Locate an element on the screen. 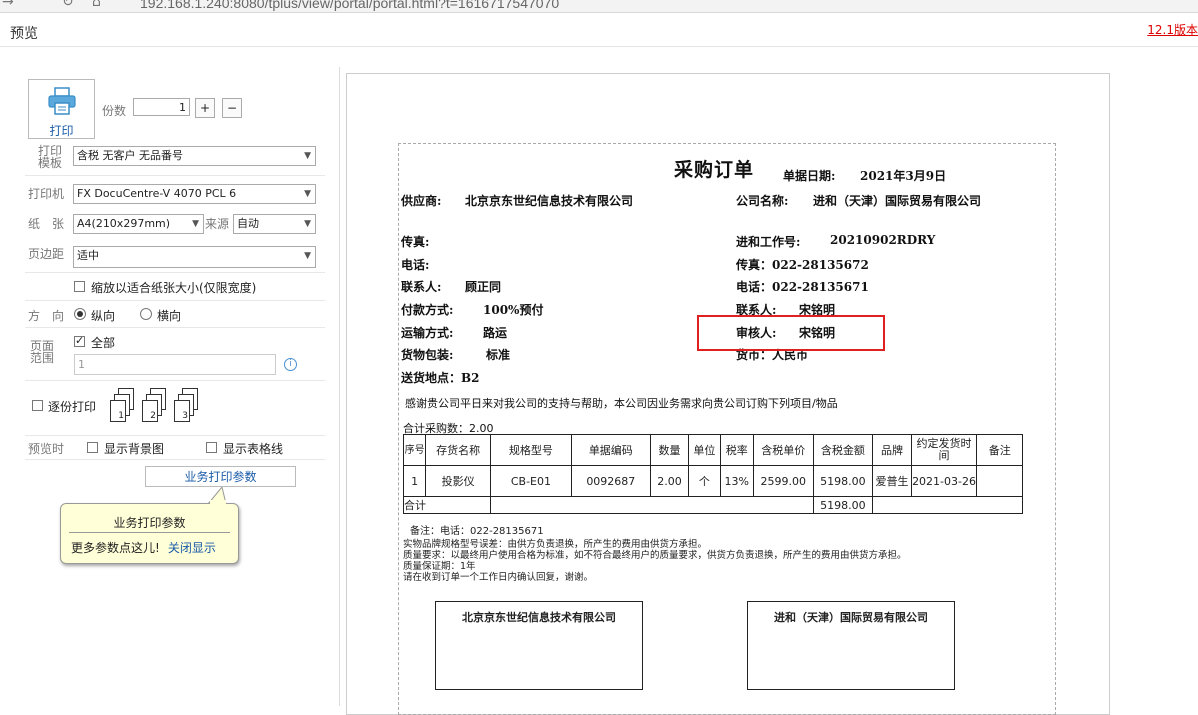  supplier-label: 供应商: is located at coordinates (421, 201).